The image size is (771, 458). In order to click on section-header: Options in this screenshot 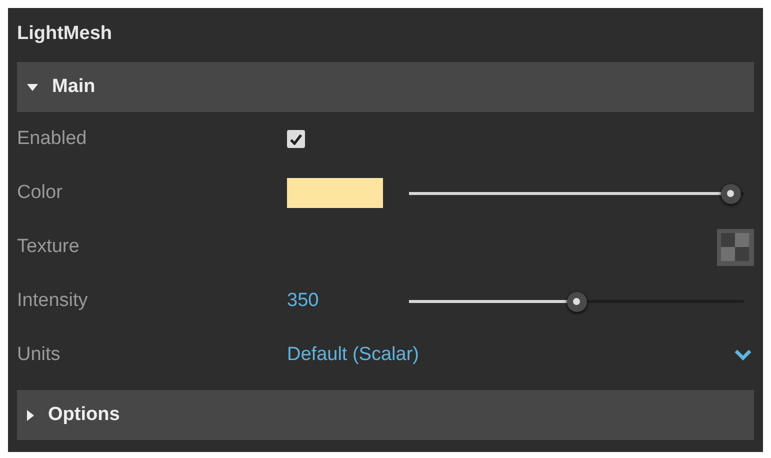, I will do `click(385, 415)`.